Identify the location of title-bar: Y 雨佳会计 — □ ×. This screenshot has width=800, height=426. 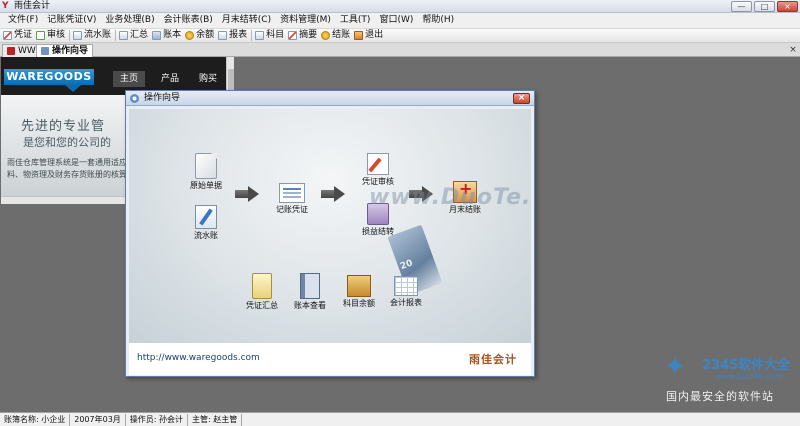
(400, 6).